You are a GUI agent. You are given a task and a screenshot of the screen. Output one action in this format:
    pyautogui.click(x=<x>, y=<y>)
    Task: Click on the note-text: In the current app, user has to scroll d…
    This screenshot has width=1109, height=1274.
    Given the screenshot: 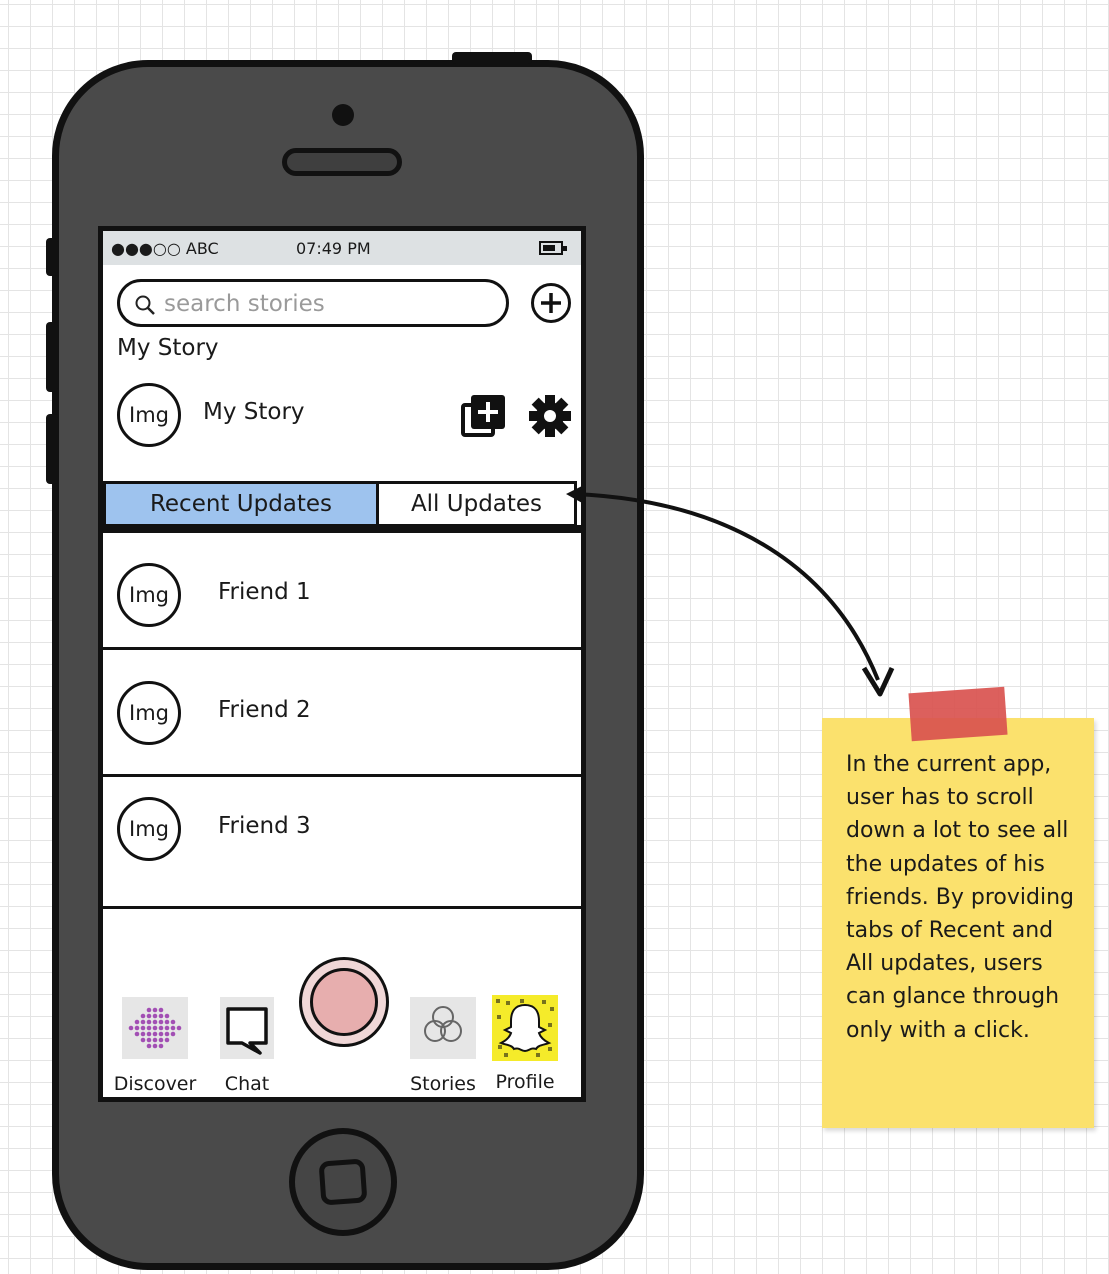 What is the action you would take?
    pyautogui.click(x=960, y=897)
    